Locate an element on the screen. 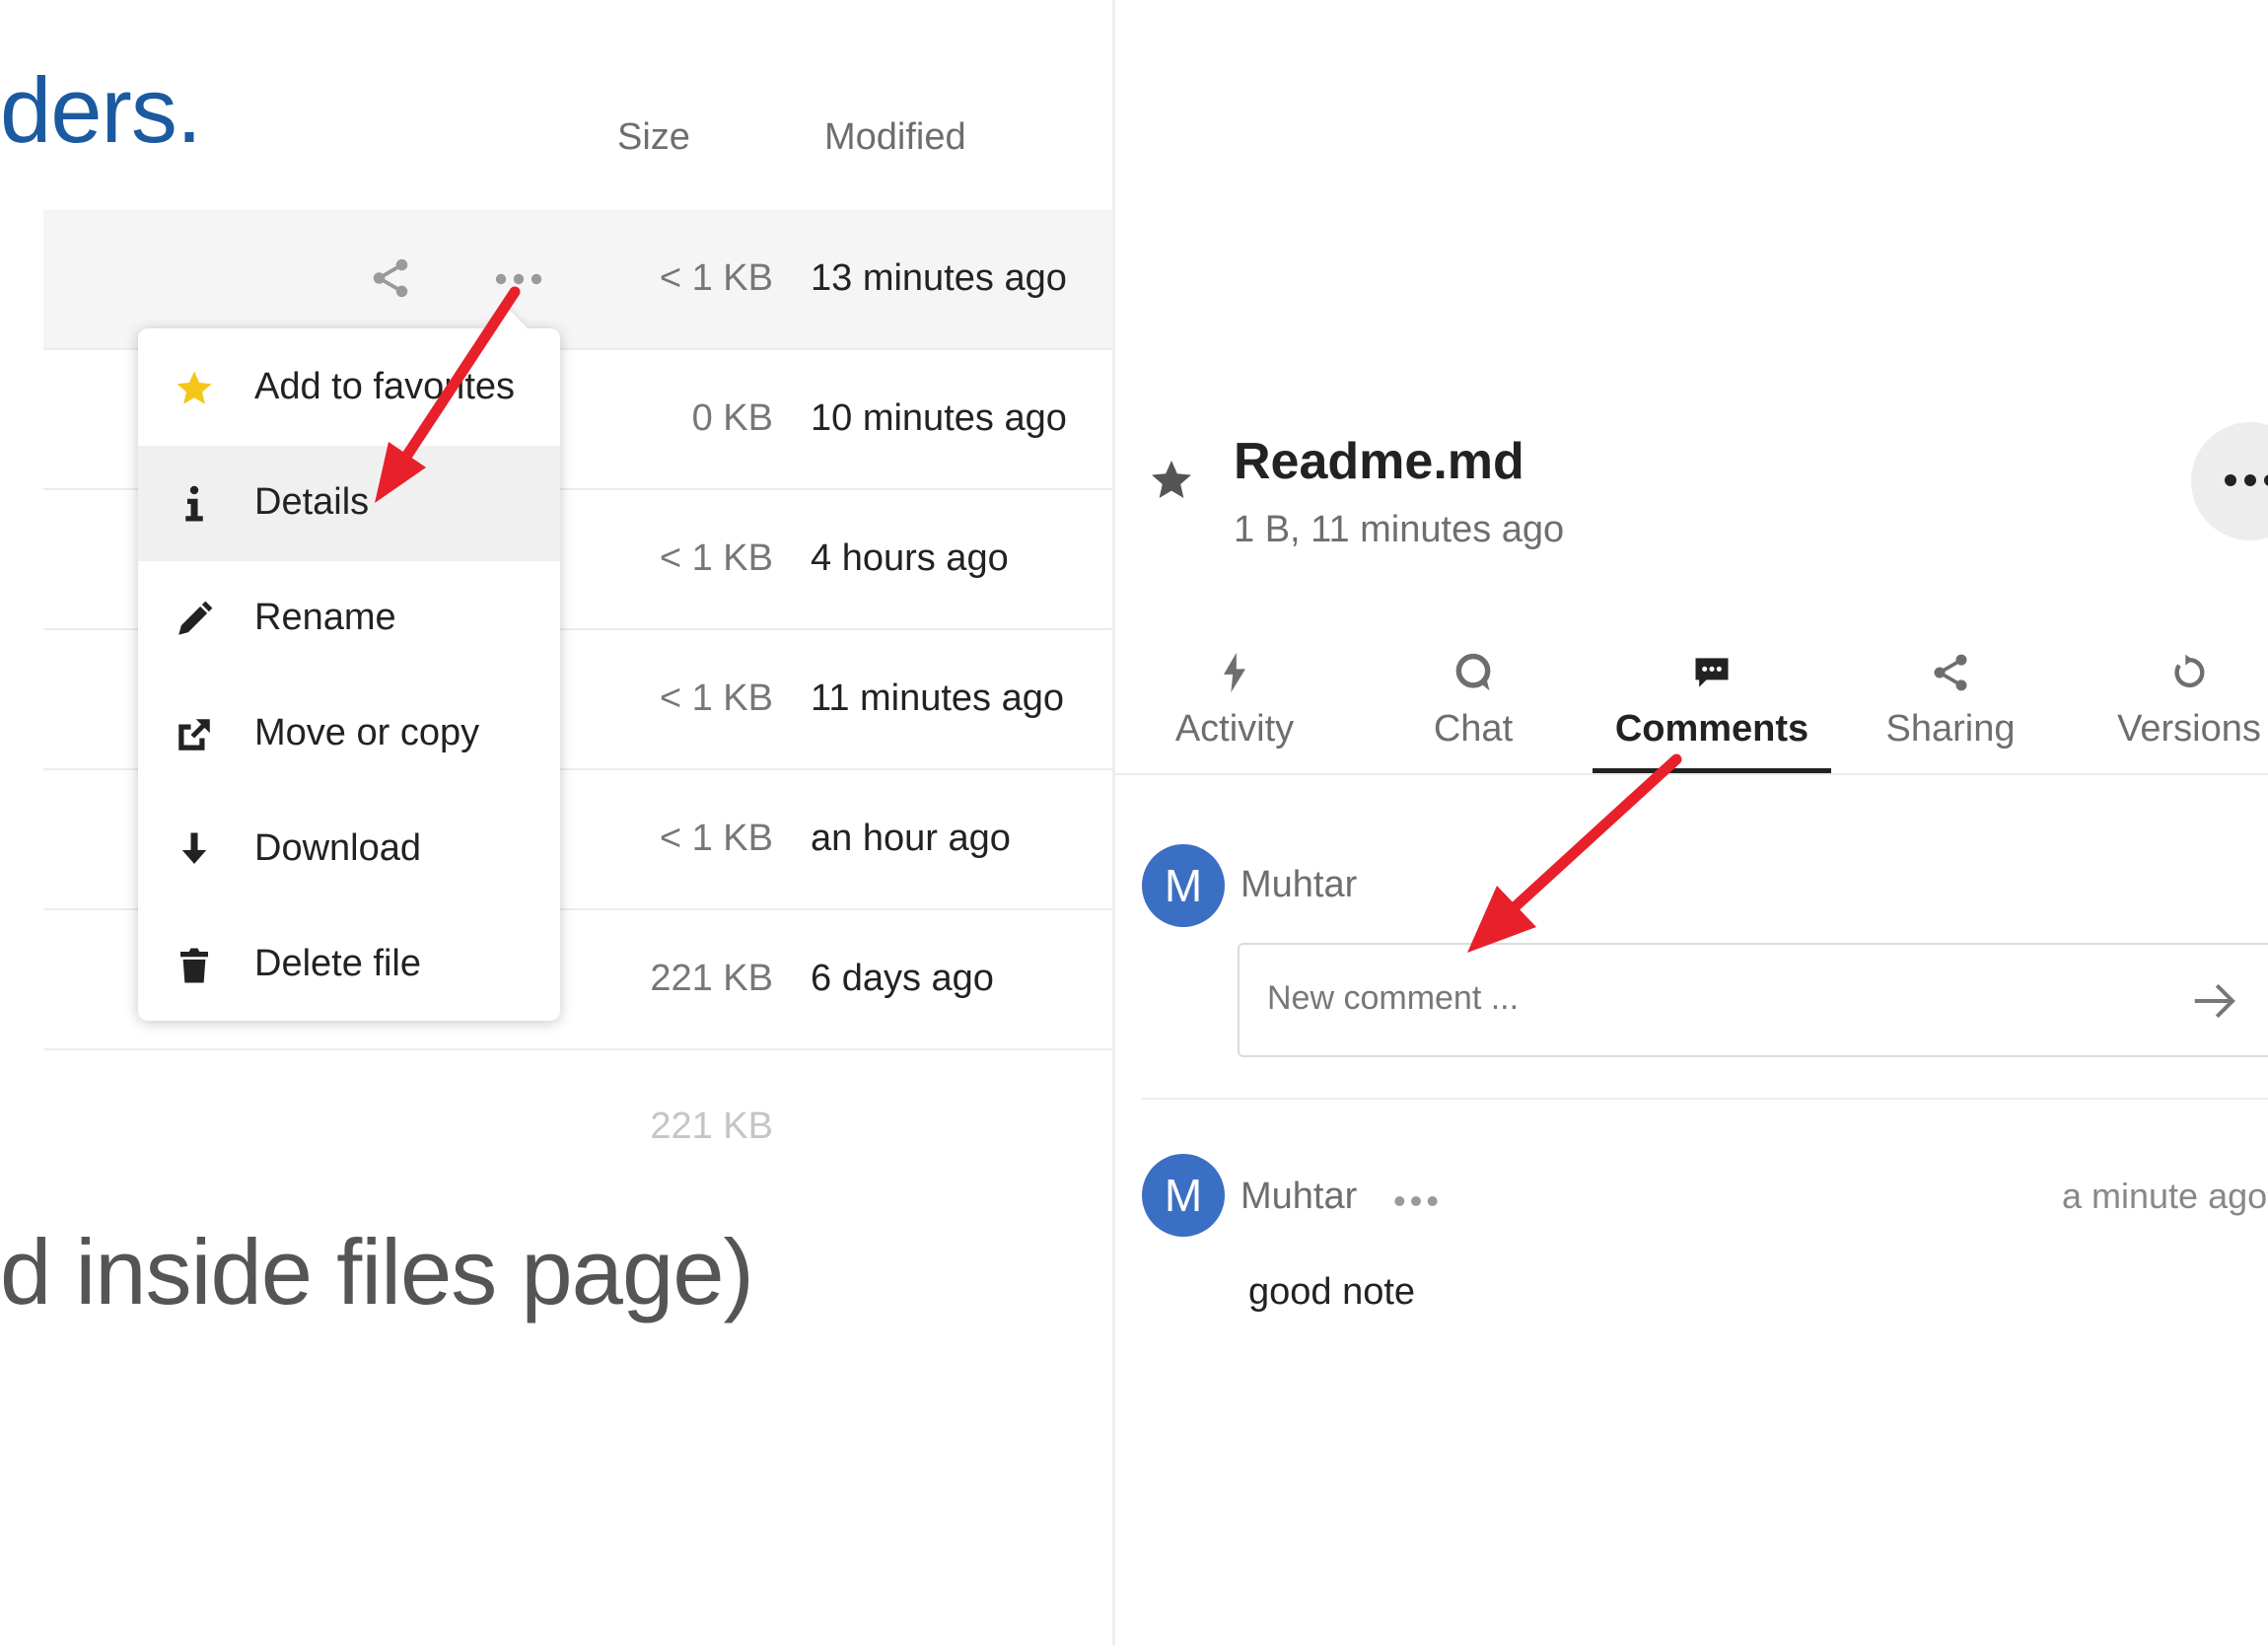  column-header-modified: Modified is located at coordinates (895, 137).